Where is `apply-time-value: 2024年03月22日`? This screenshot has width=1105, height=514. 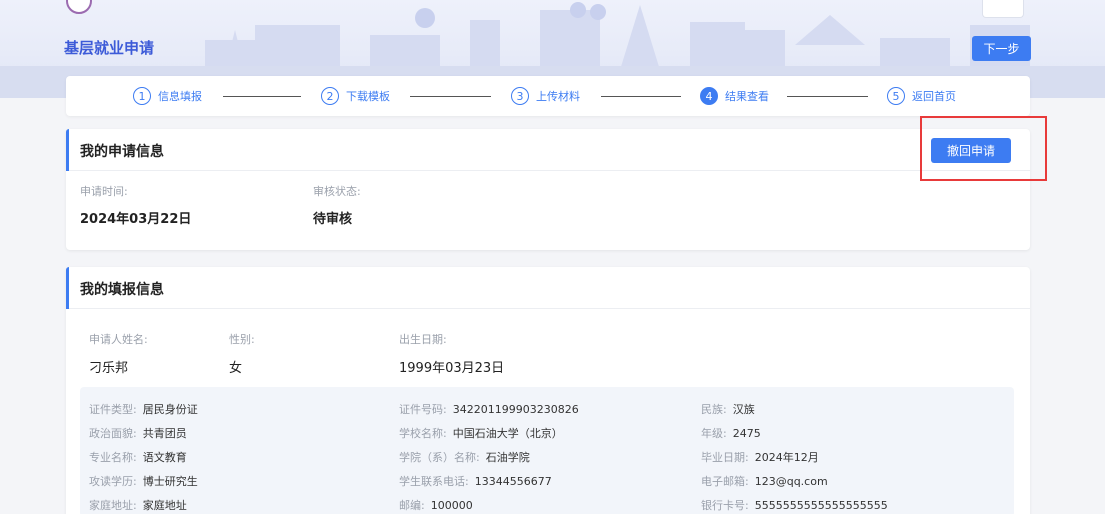 apply-time-value: 2024年03月22日 is located at coordinates (136, 219).